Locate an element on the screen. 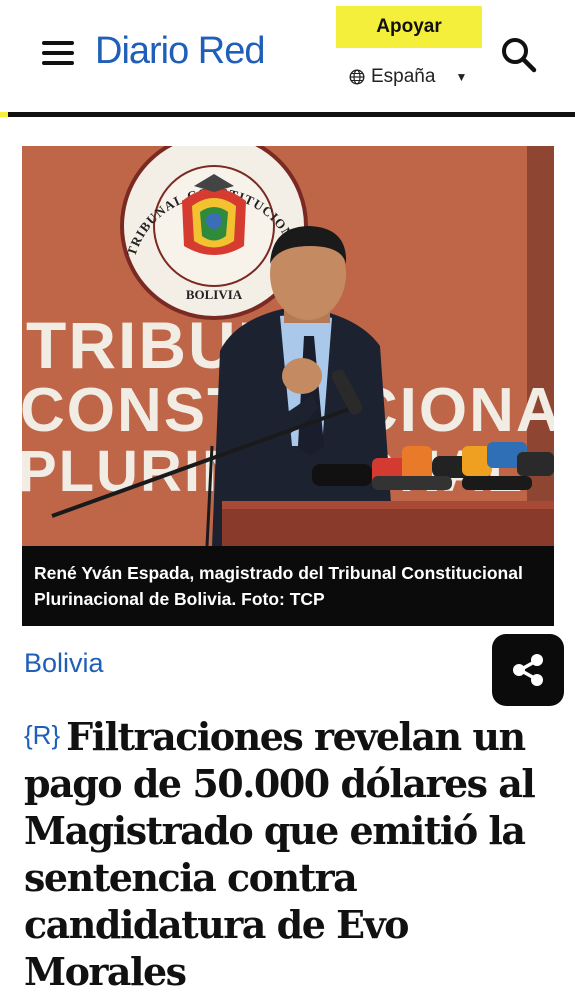 The image size is (575, 1000). menu-button is located at coordinates (59, 53).